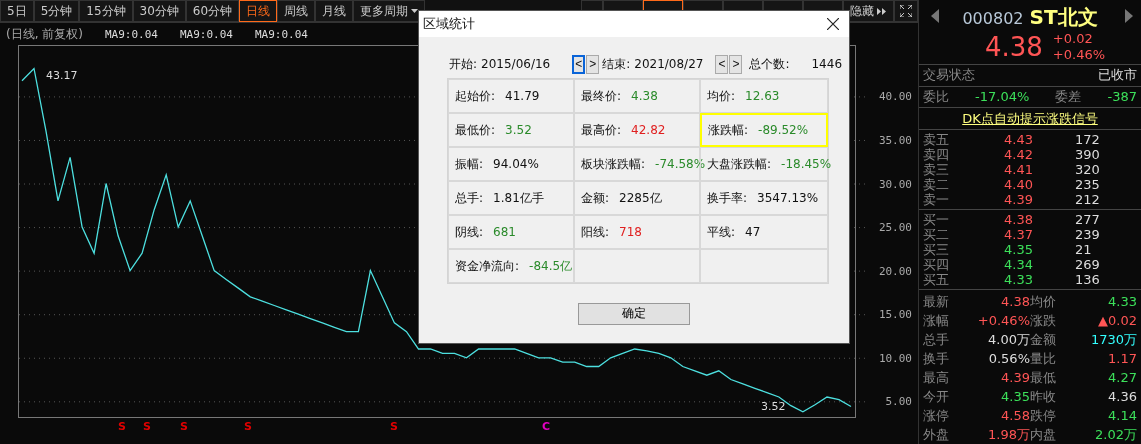  What do you see at coordinates (1079, 55) in the screenshot?
I see `percent-change: +0.46%` at bounding box center [1079, 55].